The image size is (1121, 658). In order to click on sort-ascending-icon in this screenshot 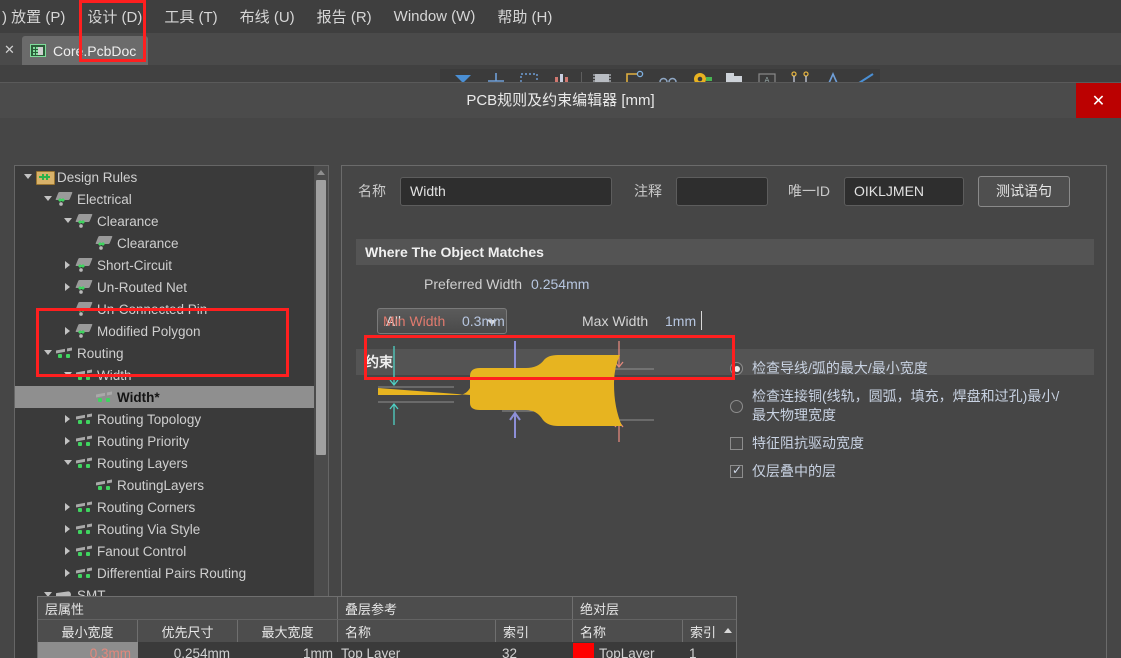, I will do `click(728, 630)`.